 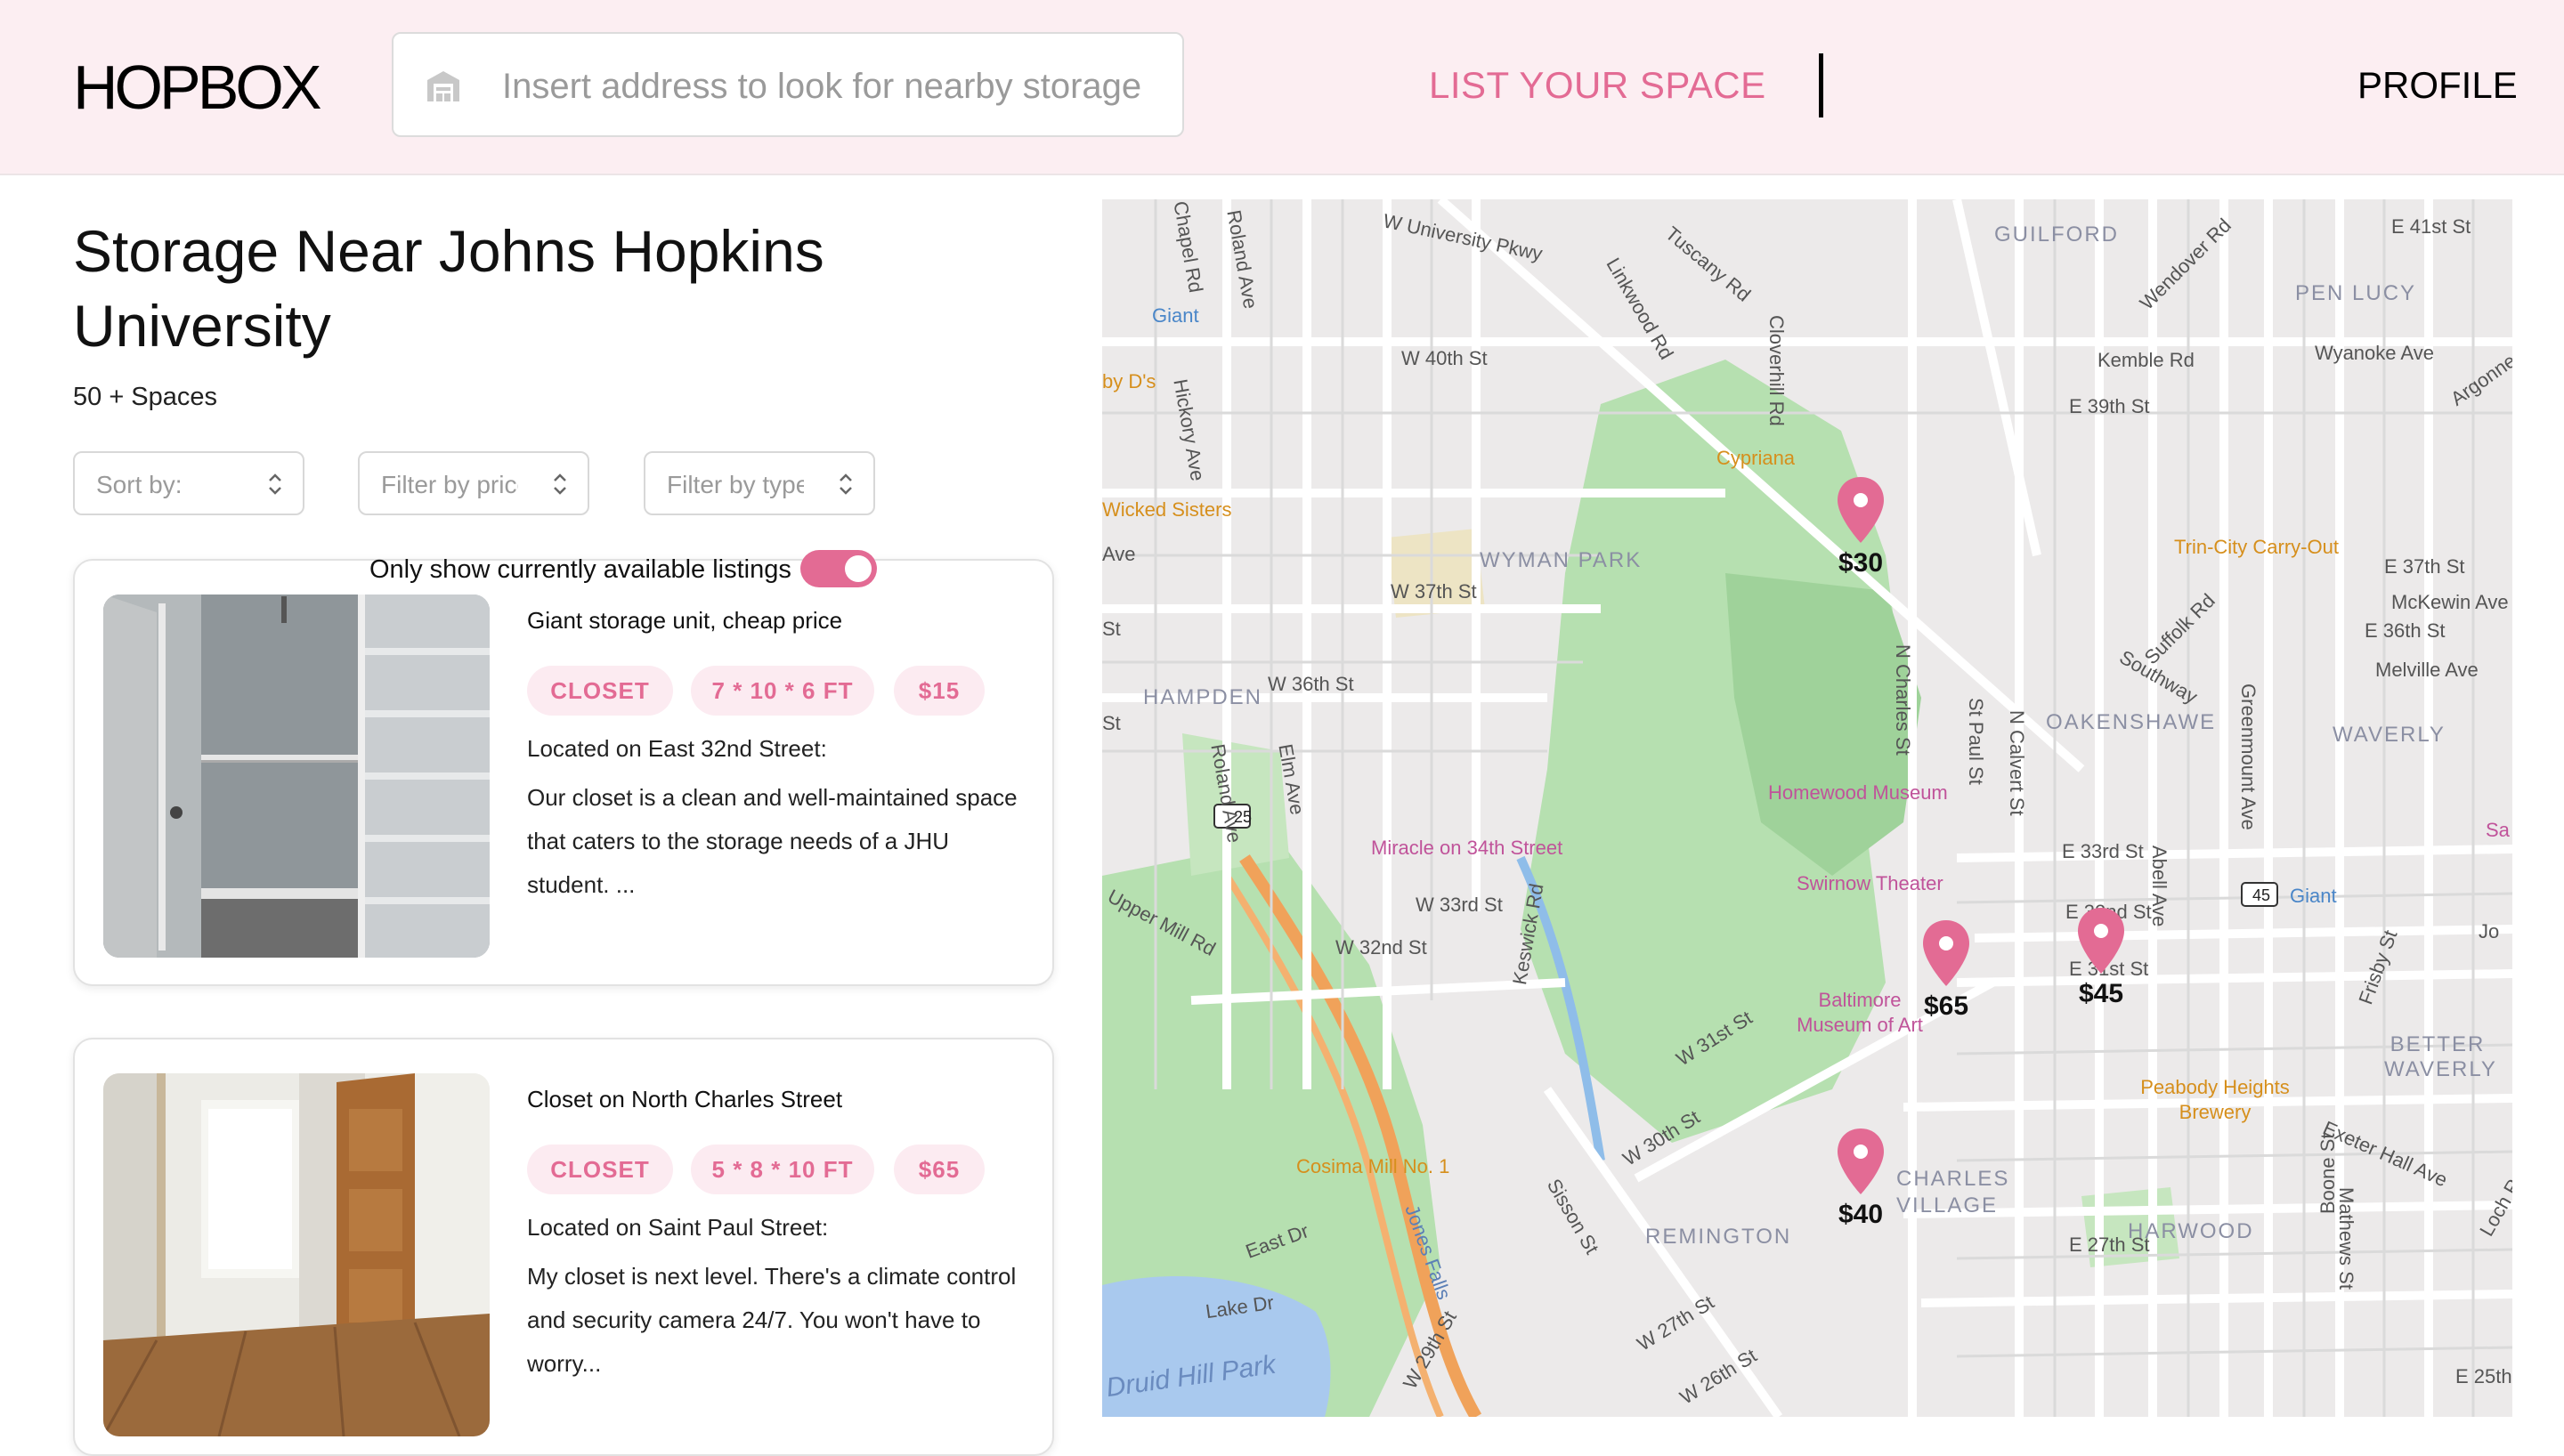 What do you see at coordinates (1373, 1166) in the screenshot?
I see `map-poi-label: Cosima Mill No. 1` at bounding box center [1373, 1166].